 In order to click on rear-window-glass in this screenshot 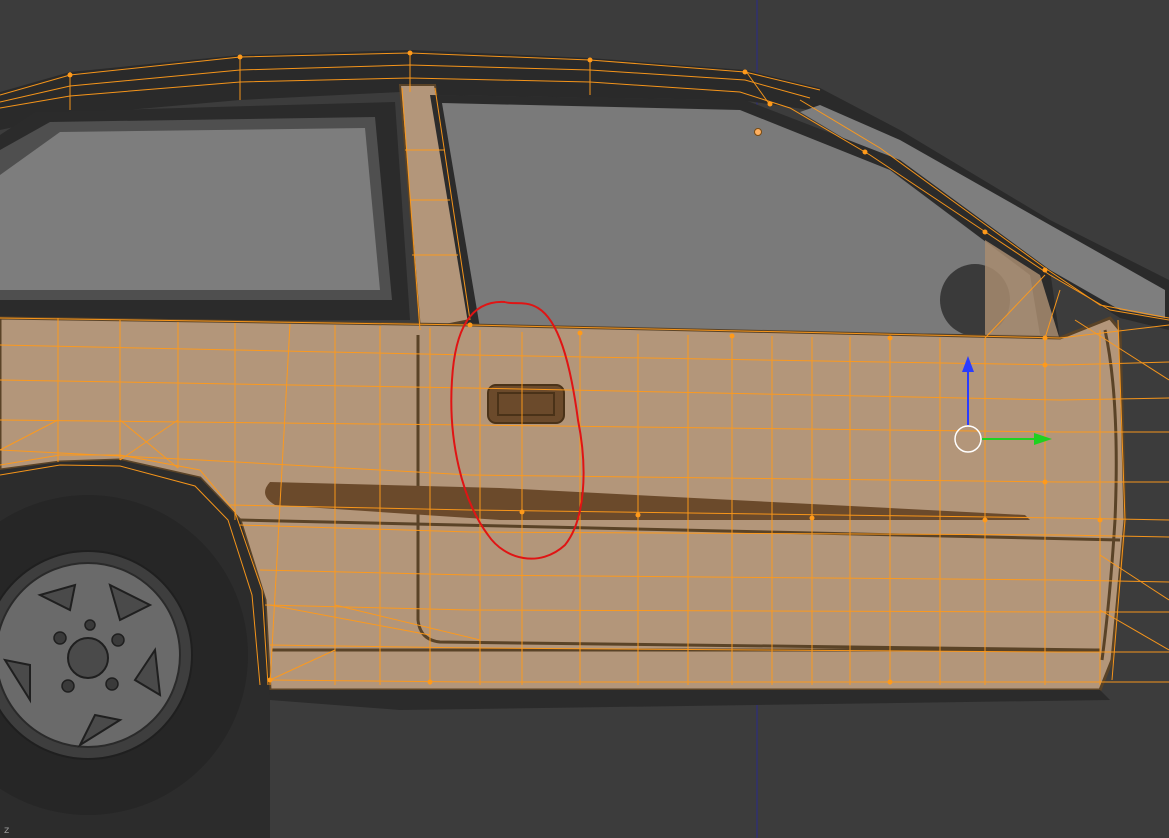, I will do `click(190, 209)`.